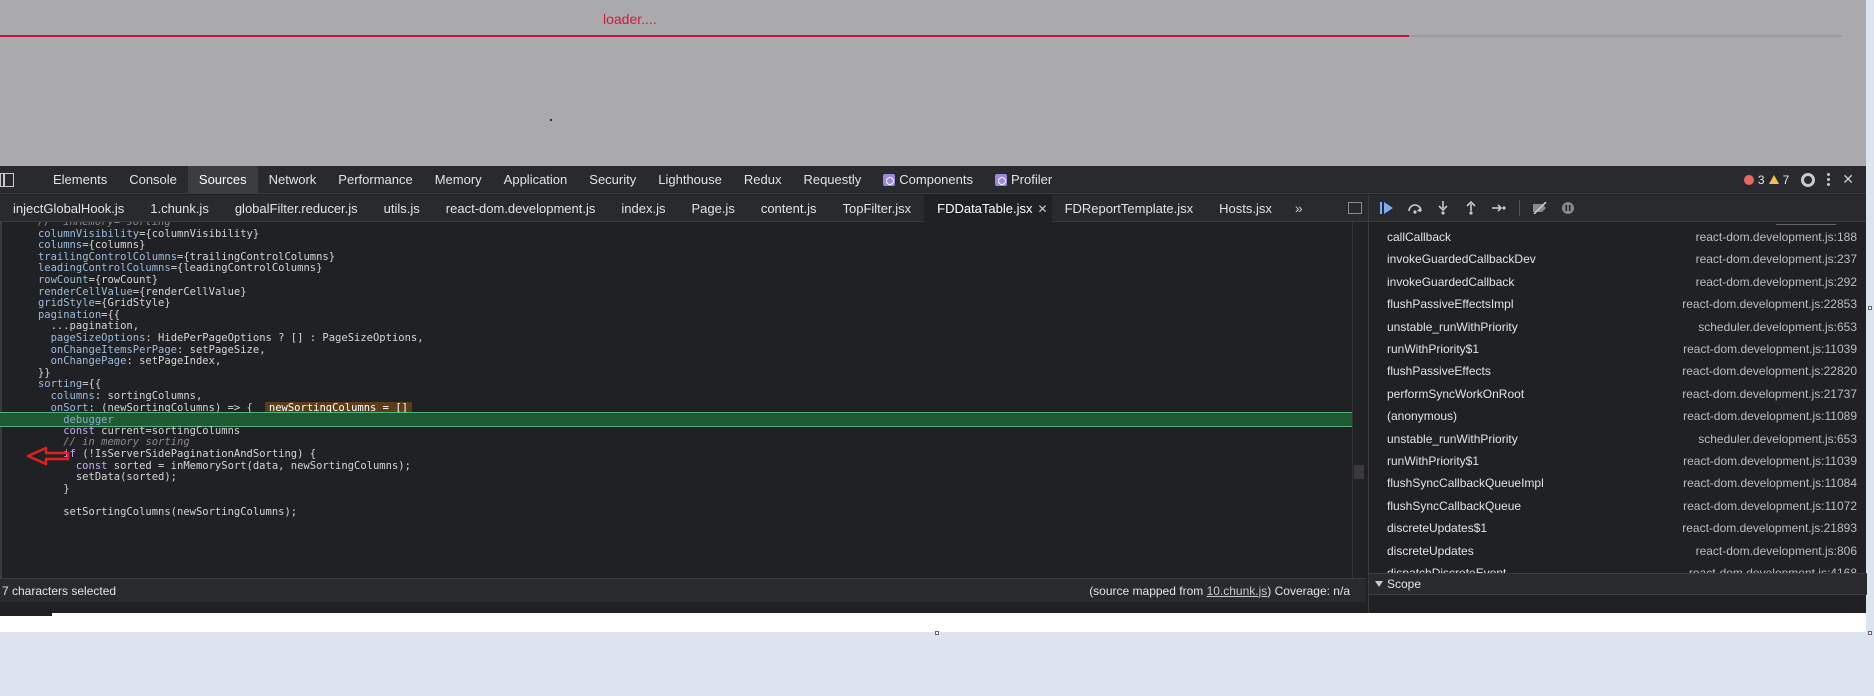 This screenshot has width=1874, height=696. What do you see at coordinates (1808, 179) in the screenshot?
I see `gear-icon` at bounding box center [1808, 179].